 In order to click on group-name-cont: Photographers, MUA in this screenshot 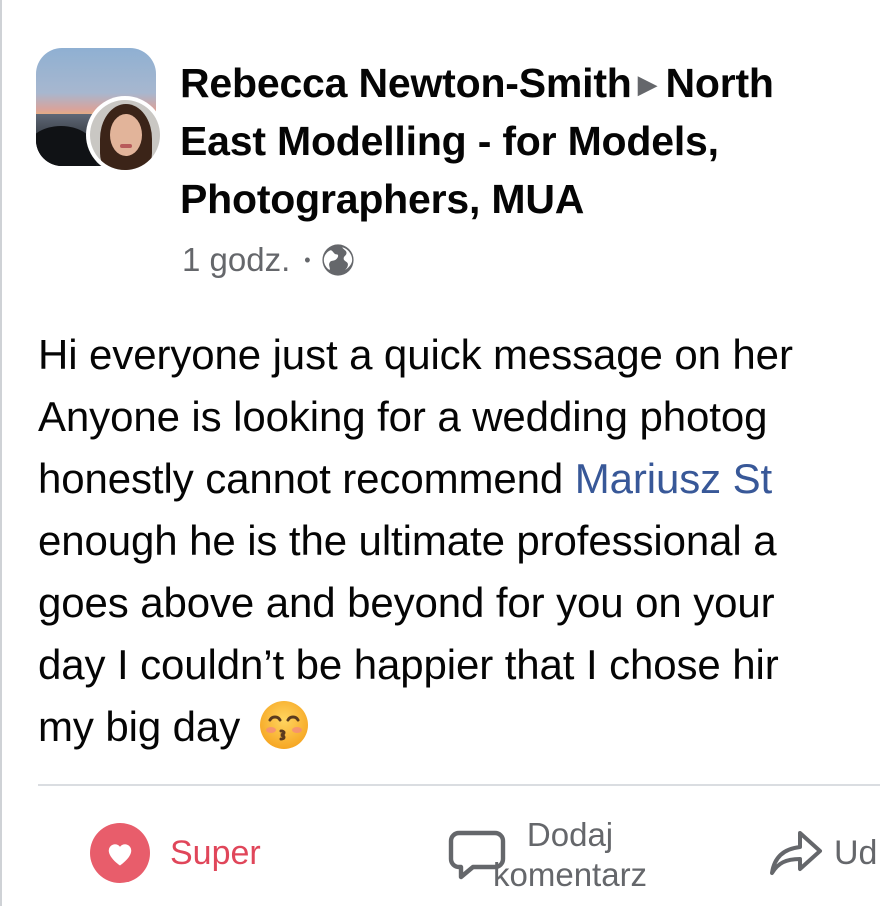, I will do `click(530, 199)`.